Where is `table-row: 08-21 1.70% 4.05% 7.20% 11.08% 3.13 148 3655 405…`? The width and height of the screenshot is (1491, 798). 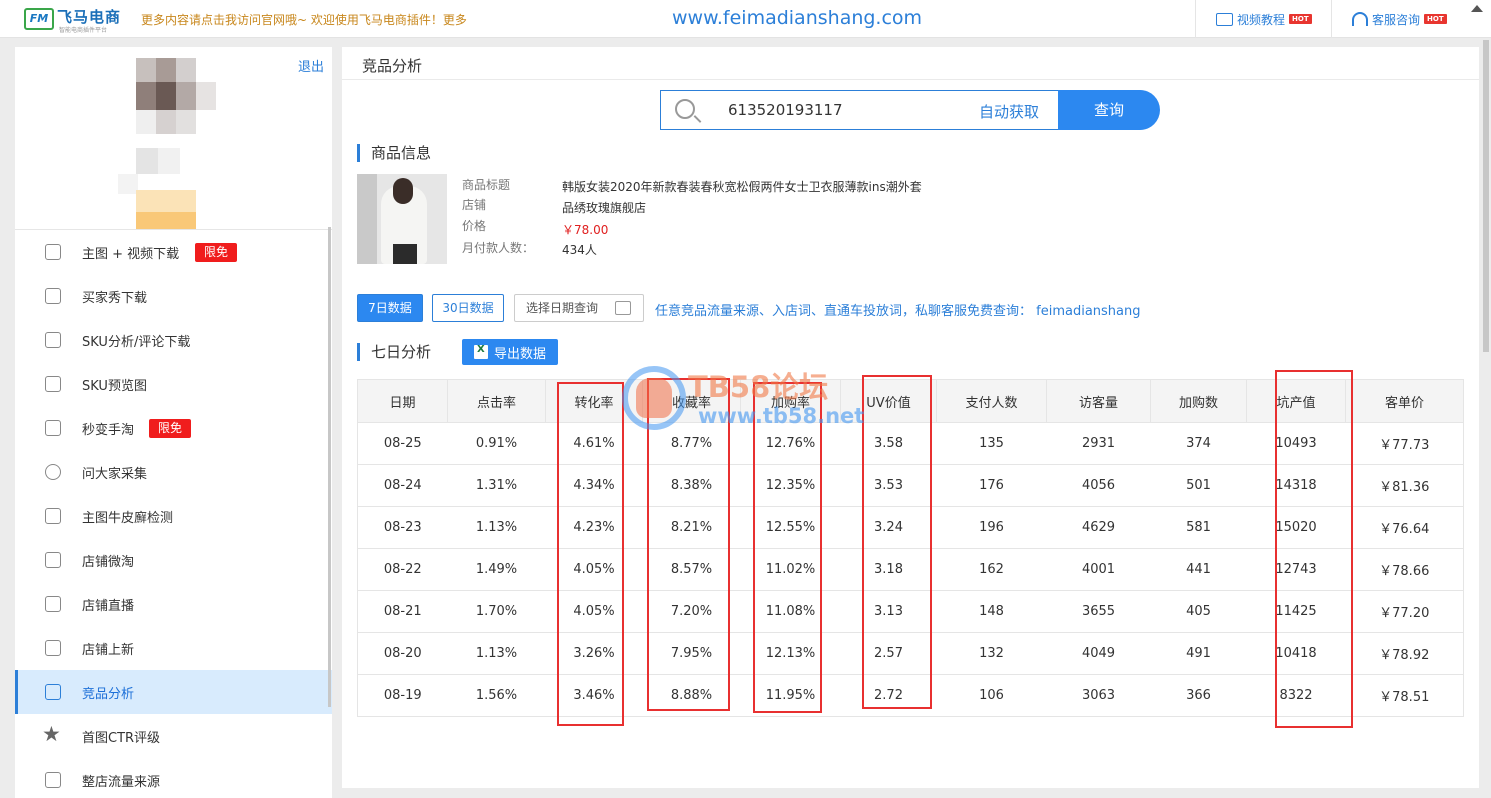 table-row: 08-21 1.70% 4.05% 7.20% 11.08% 3.13 148 3655 405… is located at coordinates (910, 611).